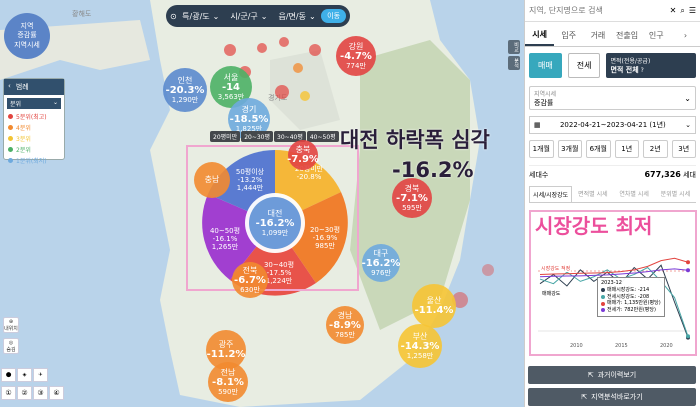 The width and height of the screenshot is (700, 407). Describe the element at coordinates (556, 268) in the screenshot. I see `market-tag: 시장강도 적정` at that location.